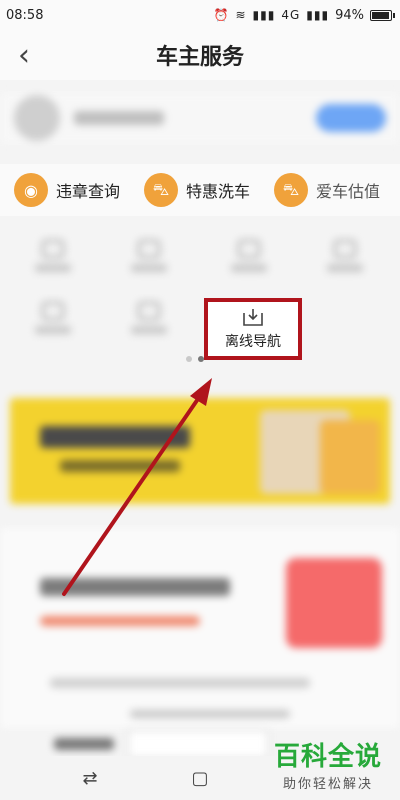 This screenshot has height=800, width=400. I want to click on swap-icon: ⇄, so click(90, 778).